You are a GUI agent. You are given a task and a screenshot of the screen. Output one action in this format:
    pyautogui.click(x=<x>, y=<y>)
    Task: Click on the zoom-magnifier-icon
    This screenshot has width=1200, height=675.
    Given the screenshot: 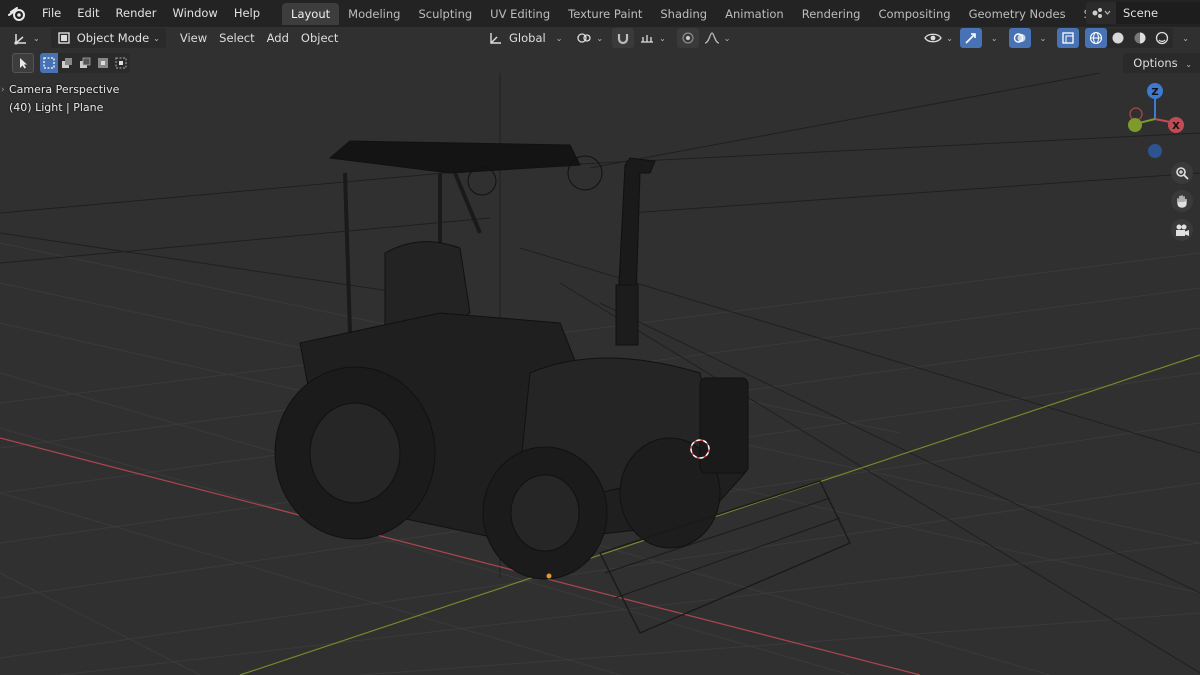 What is the action you would take?
    pyautogui.click(x=1182, y=173)
    